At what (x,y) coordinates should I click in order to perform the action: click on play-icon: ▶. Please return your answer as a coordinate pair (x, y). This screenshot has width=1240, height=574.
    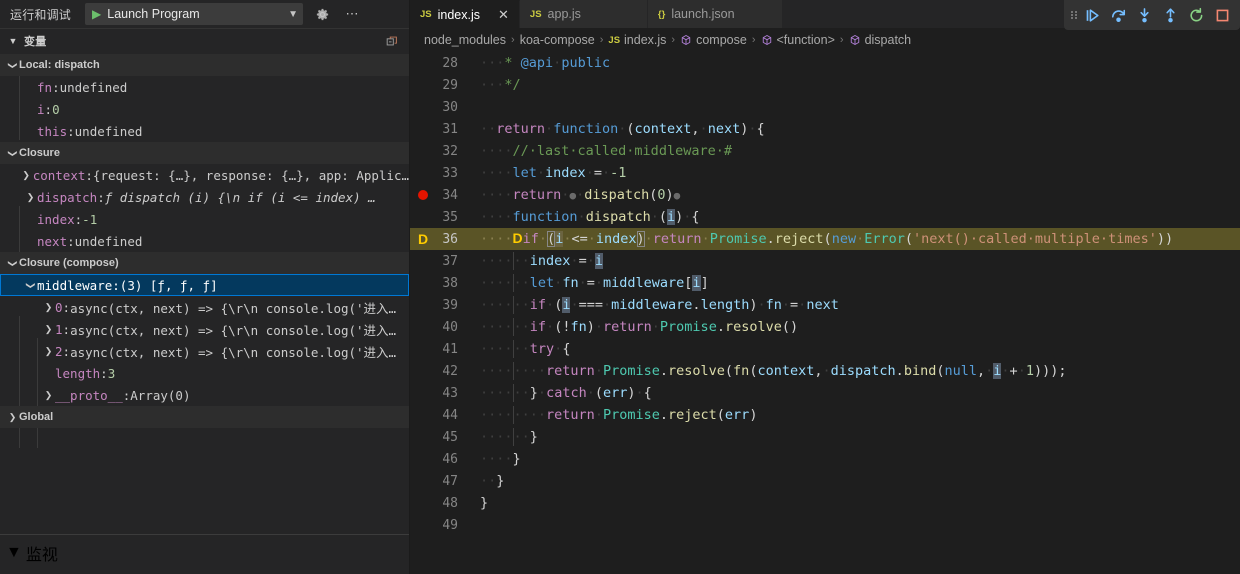
    Looking at the image, I should click on (97, 14).